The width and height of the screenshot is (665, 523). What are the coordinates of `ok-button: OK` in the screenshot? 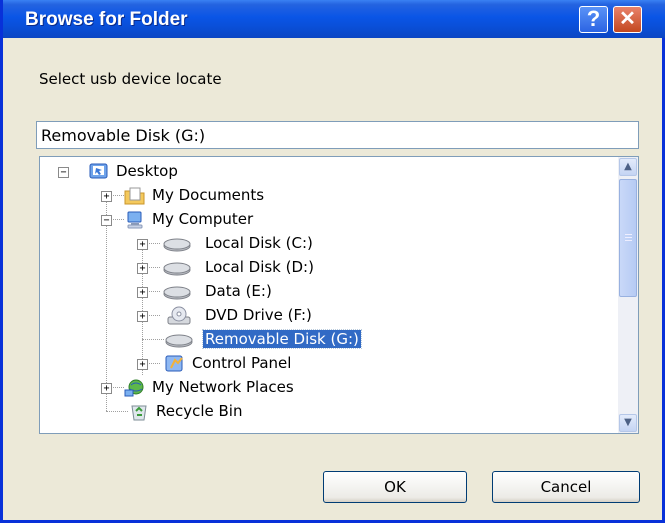 It's located at (395, 487).